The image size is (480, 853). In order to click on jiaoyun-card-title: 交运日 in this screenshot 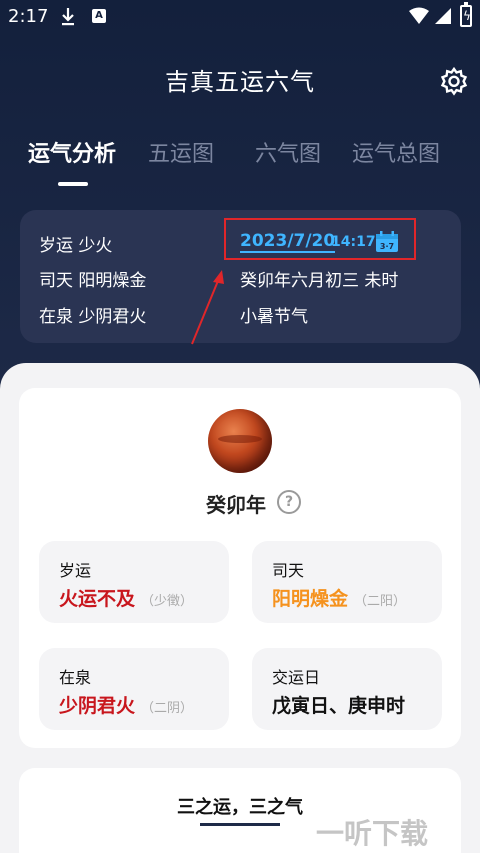, I will do `click(296, 677)`.